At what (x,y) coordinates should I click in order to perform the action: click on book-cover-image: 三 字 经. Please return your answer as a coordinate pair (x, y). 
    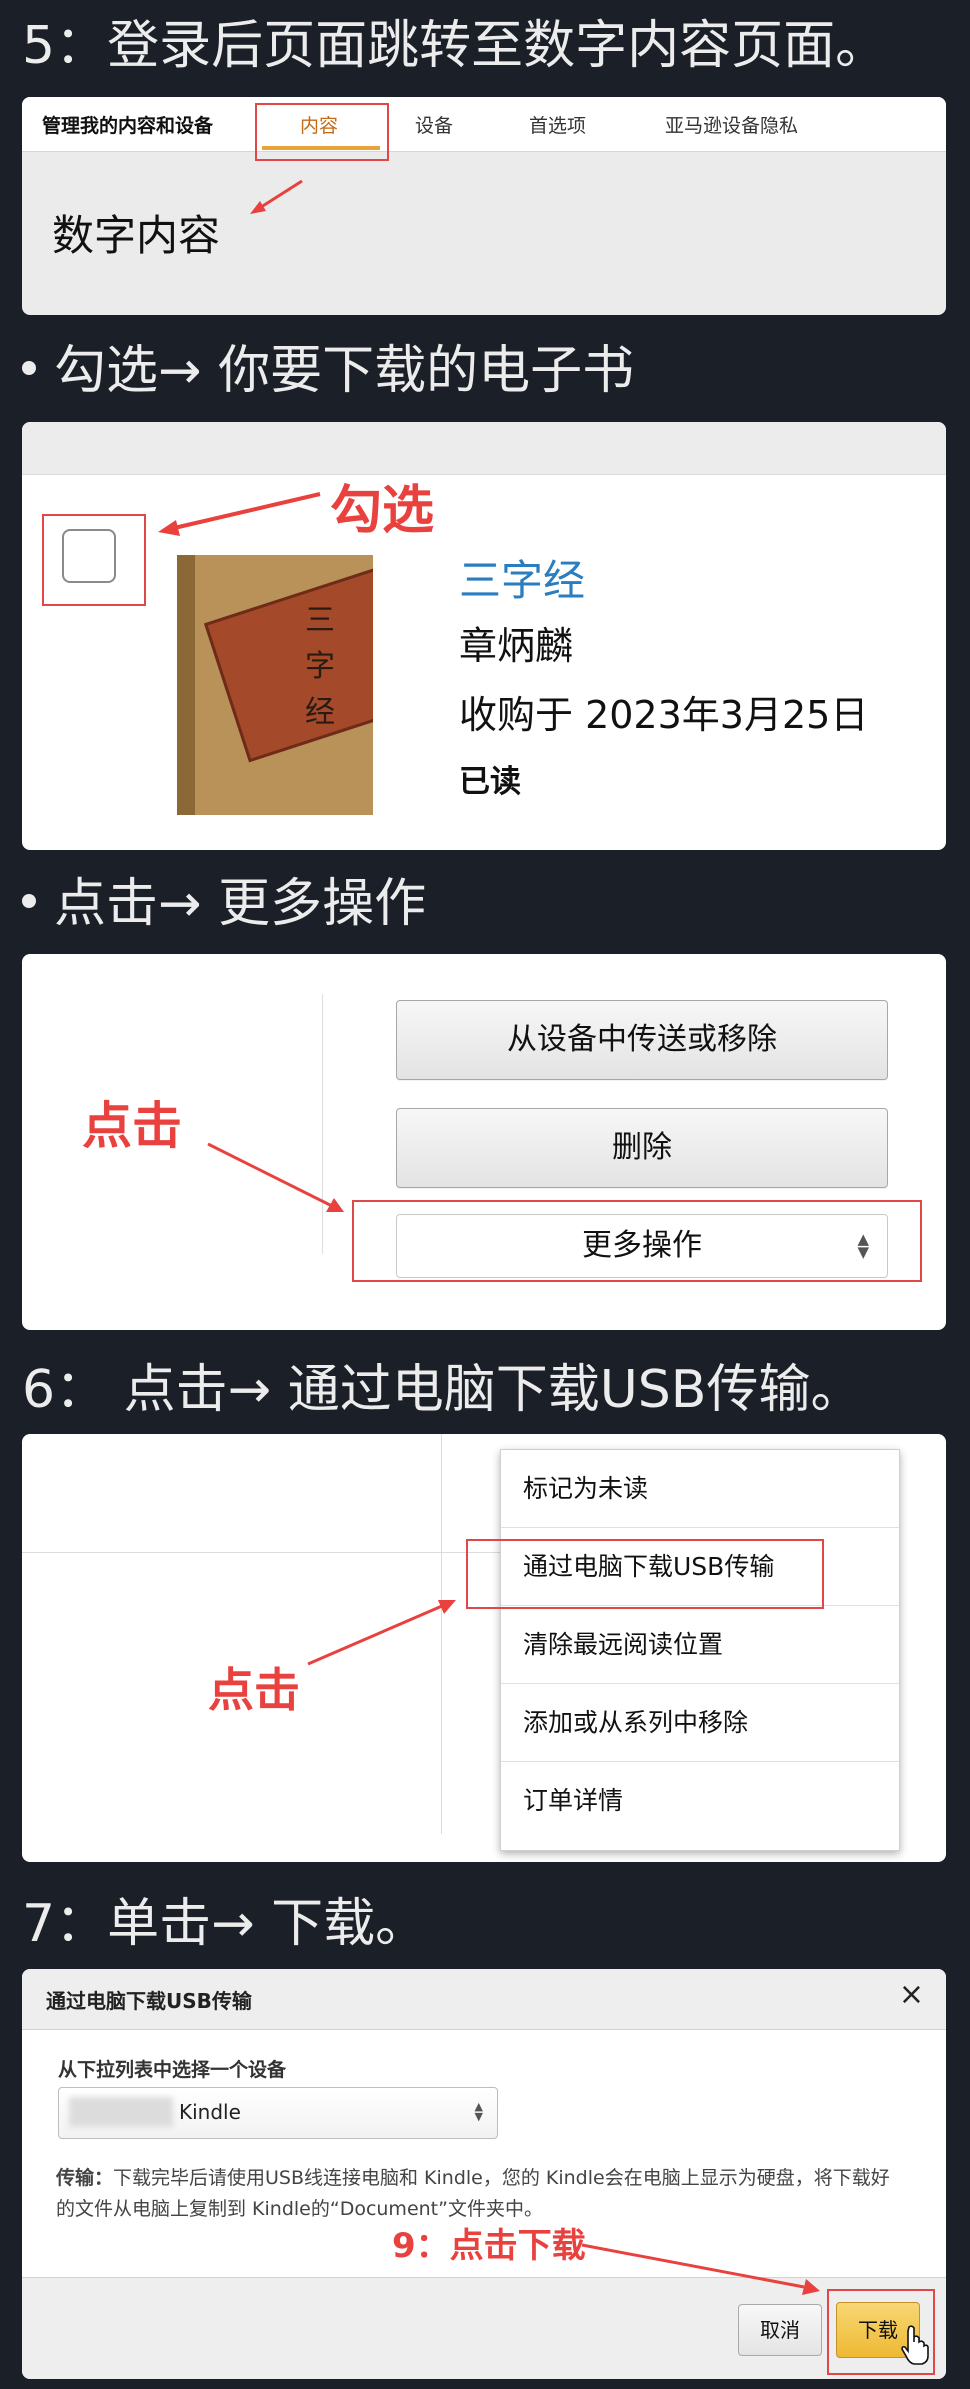
    Looking at the image, I should click on (275, 685).